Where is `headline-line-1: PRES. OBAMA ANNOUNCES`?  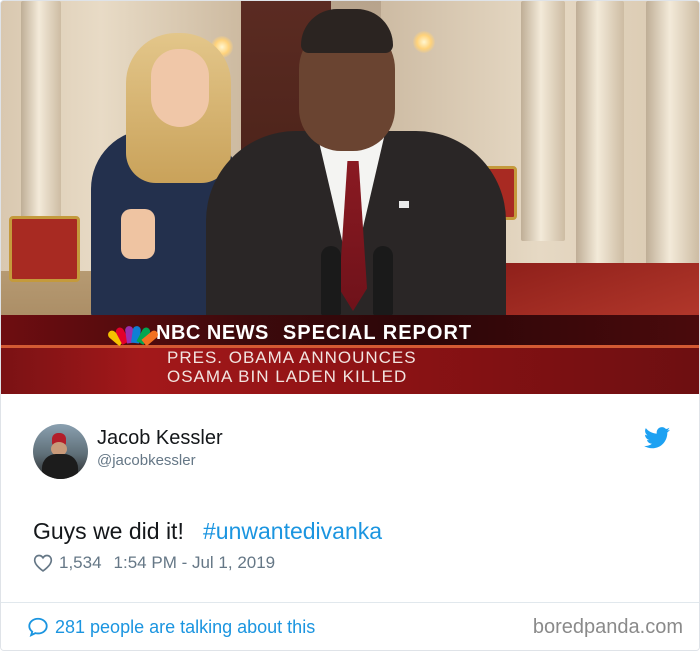 headline-line-1: PRES. OBAMA ANNOUNCES is located at coordinates (292, 357).